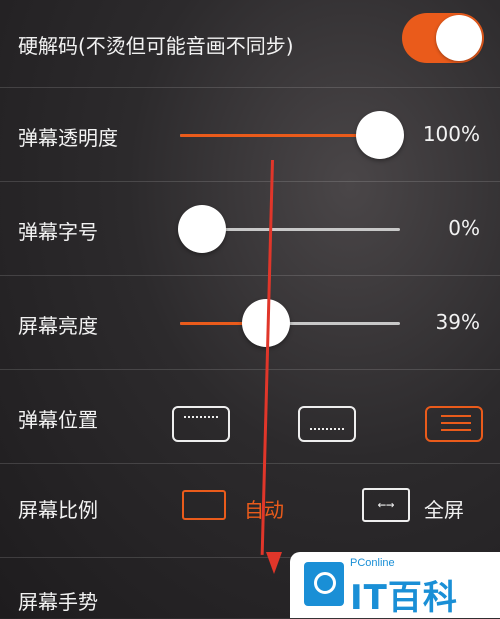 The height and width of the screenshot is (619, 500). What do you see at coordinates (58, 326) in the screenshot?
I see `brightness-label: 屏幕亮度` at bounding box center [58, 326].